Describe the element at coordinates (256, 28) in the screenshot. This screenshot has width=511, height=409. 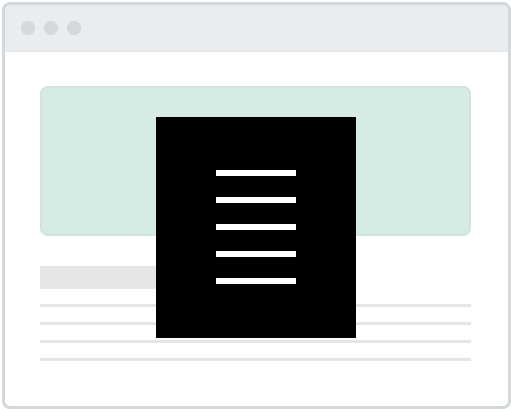
I see `window-titlebar` at that location.